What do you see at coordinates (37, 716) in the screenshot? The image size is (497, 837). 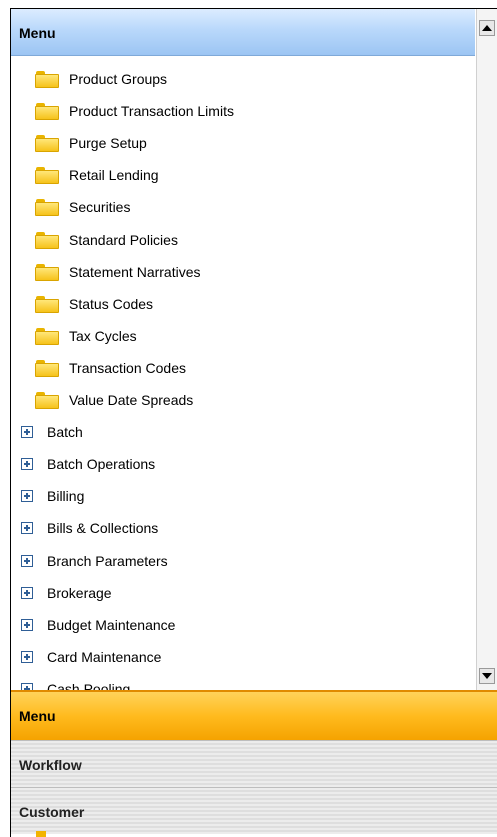 I see `nav-menu-label: Menu` at bounding box center [37, 716].